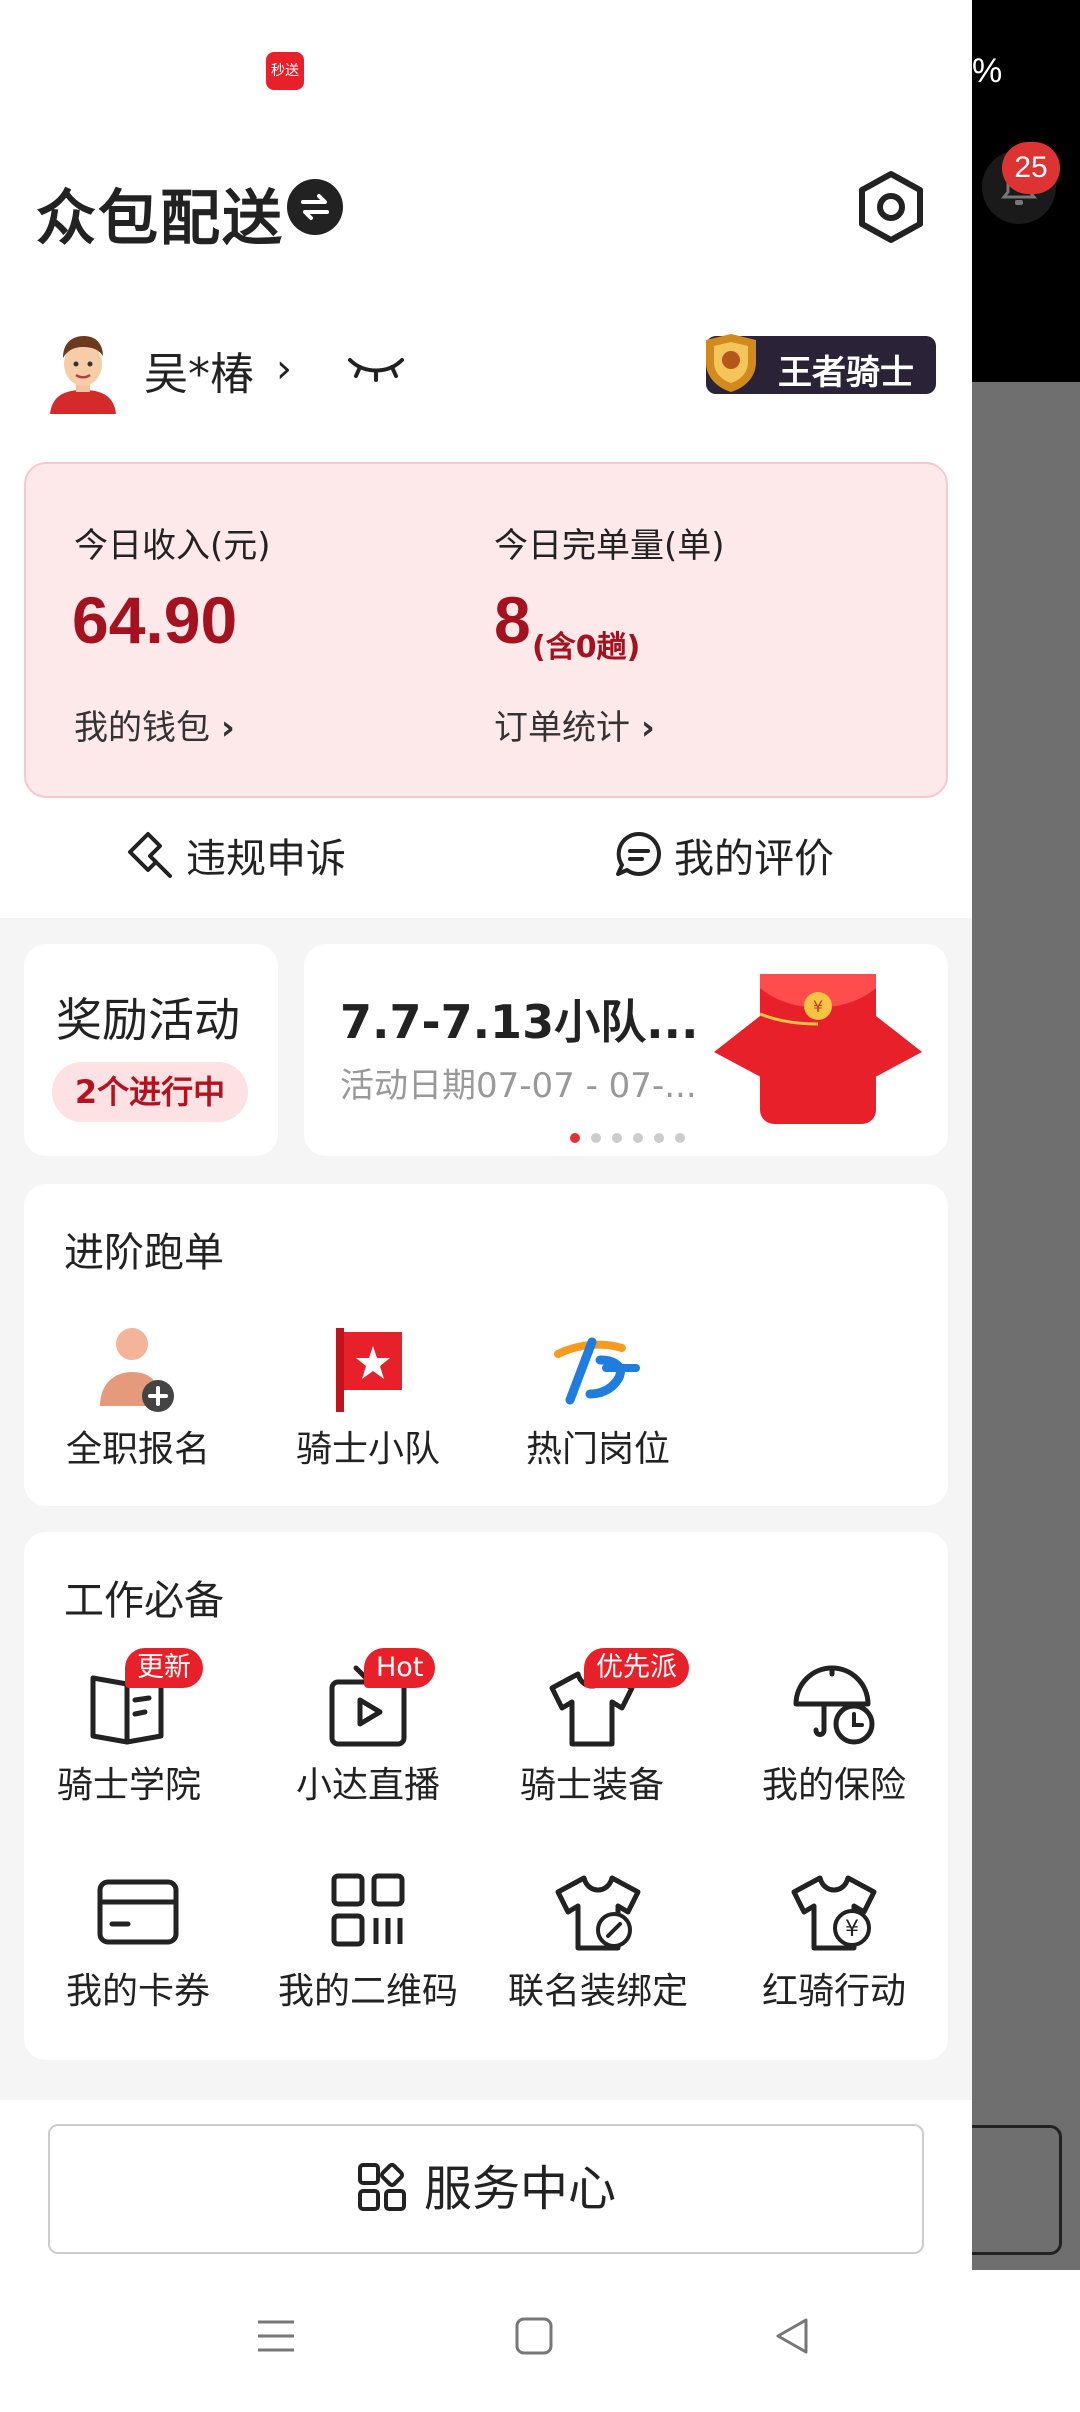 This screenshot has width=1080, height=2412. Describe the element at coordinates (377, 1699) in the screenshot. I see `tv-play-icon: Hot` at that location.